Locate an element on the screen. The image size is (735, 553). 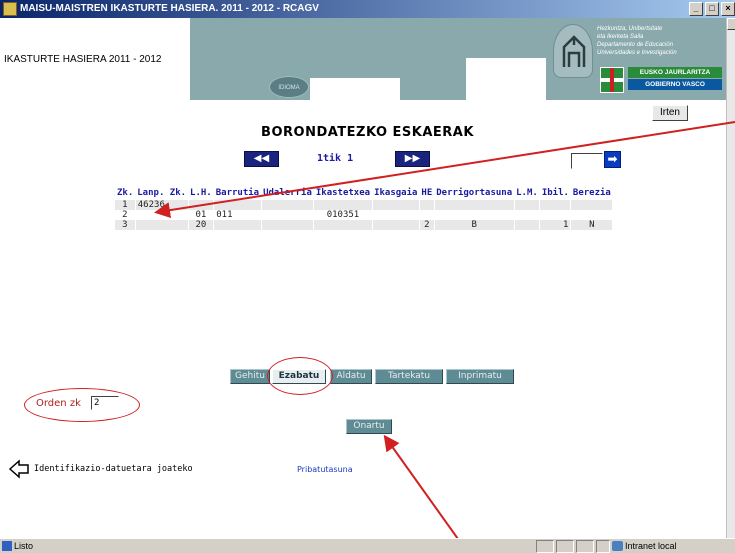
table-row: 2 01 011 010351 is located at coordinates (364, 215).